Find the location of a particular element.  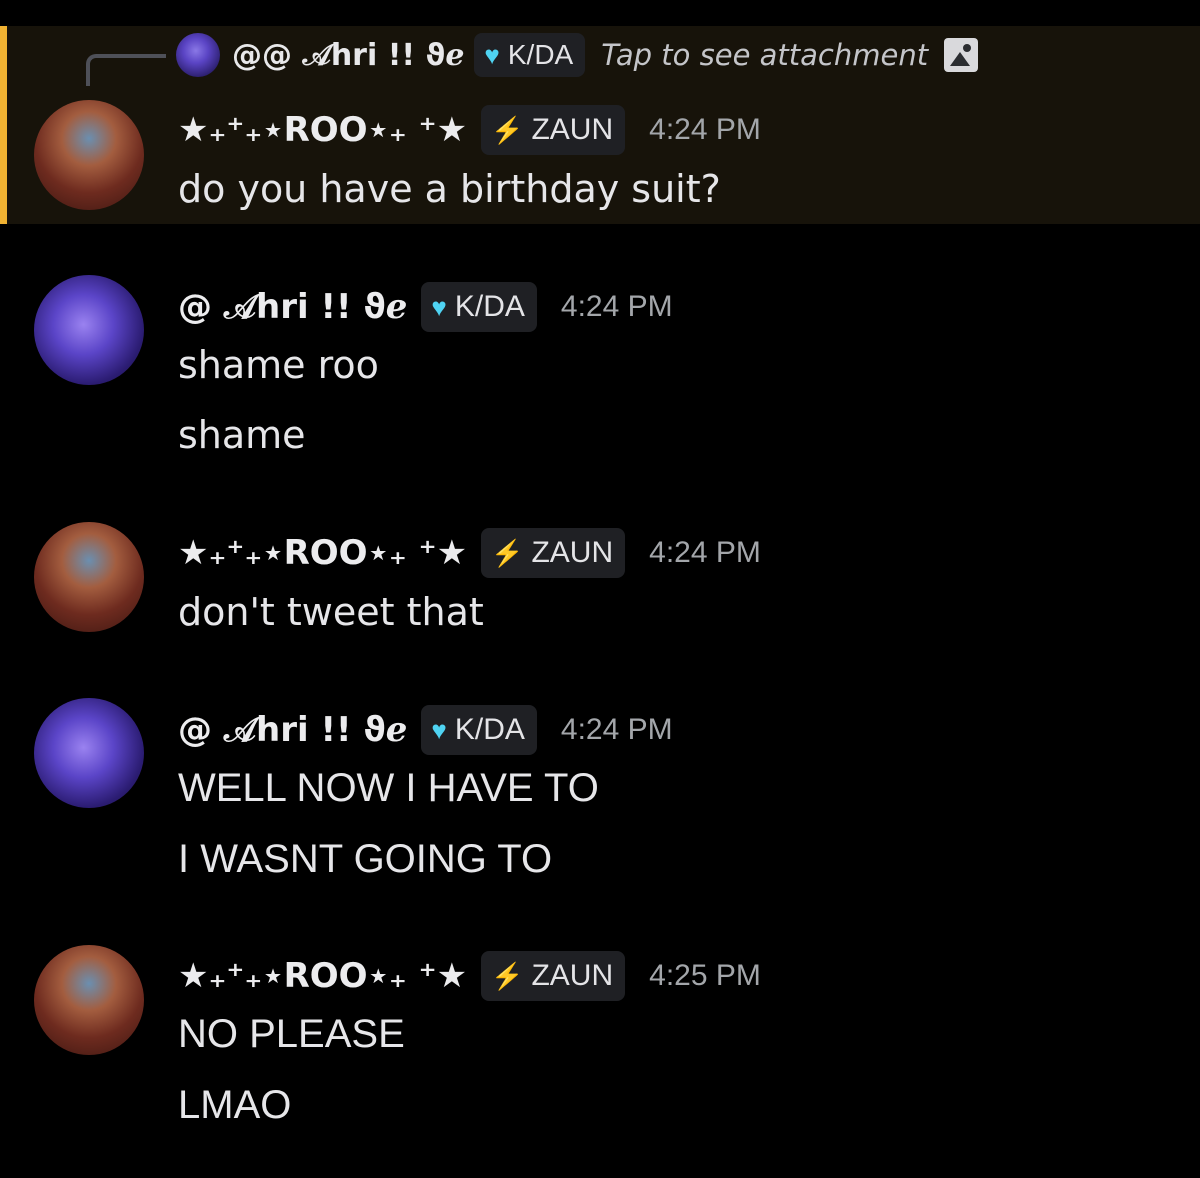

message-text: WELL NOW I HAVE TO is located at coordinates (388, 788).